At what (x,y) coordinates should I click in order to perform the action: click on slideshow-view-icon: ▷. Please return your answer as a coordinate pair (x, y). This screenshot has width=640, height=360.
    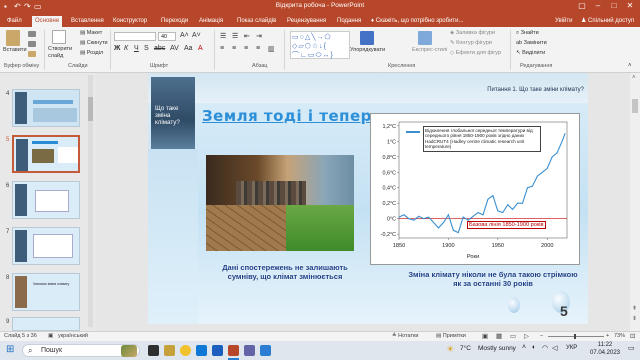
    Looking at the image, I should click on (526, 336).